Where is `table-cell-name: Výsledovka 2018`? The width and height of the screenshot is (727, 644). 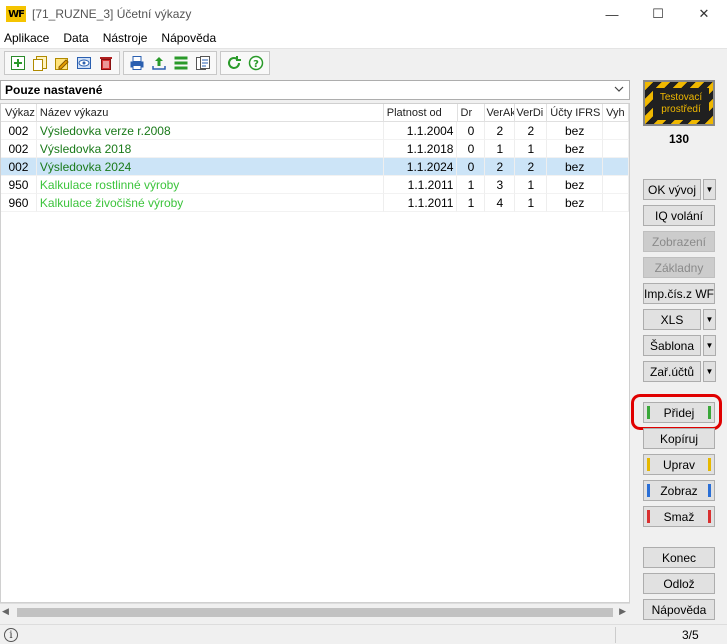 table-cell-name: Výsledovka 2018 is located at coordinates (210, 149).